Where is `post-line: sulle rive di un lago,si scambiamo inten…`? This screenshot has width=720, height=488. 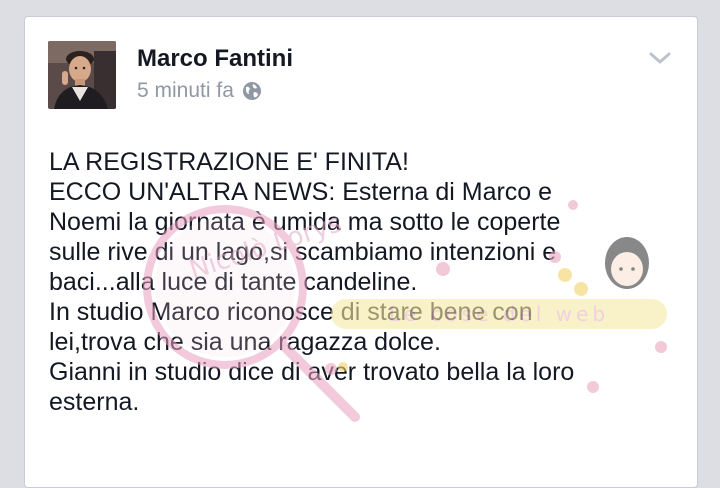
post-line: sulle rive di un lago,si scambiamo inten… is located at coordinates (303, 252).